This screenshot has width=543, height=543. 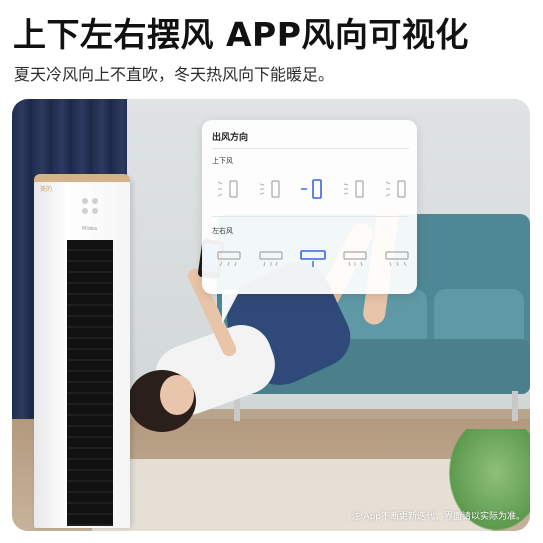 I want to click on horizontal-swing-option-3-selected, so click(x=313, y=259).